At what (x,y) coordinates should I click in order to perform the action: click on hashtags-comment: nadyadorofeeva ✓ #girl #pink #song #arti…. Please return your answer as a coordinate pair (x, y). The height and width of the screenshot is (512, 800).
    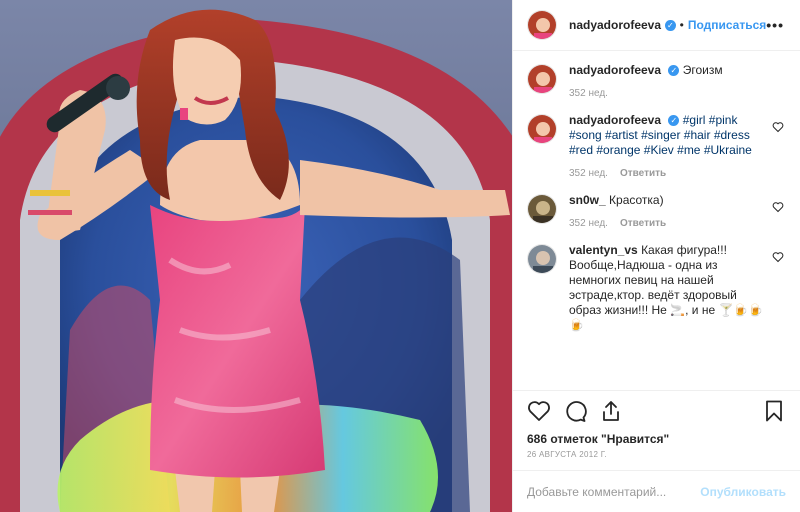
    Looking at the image, I should click on (655, 146).